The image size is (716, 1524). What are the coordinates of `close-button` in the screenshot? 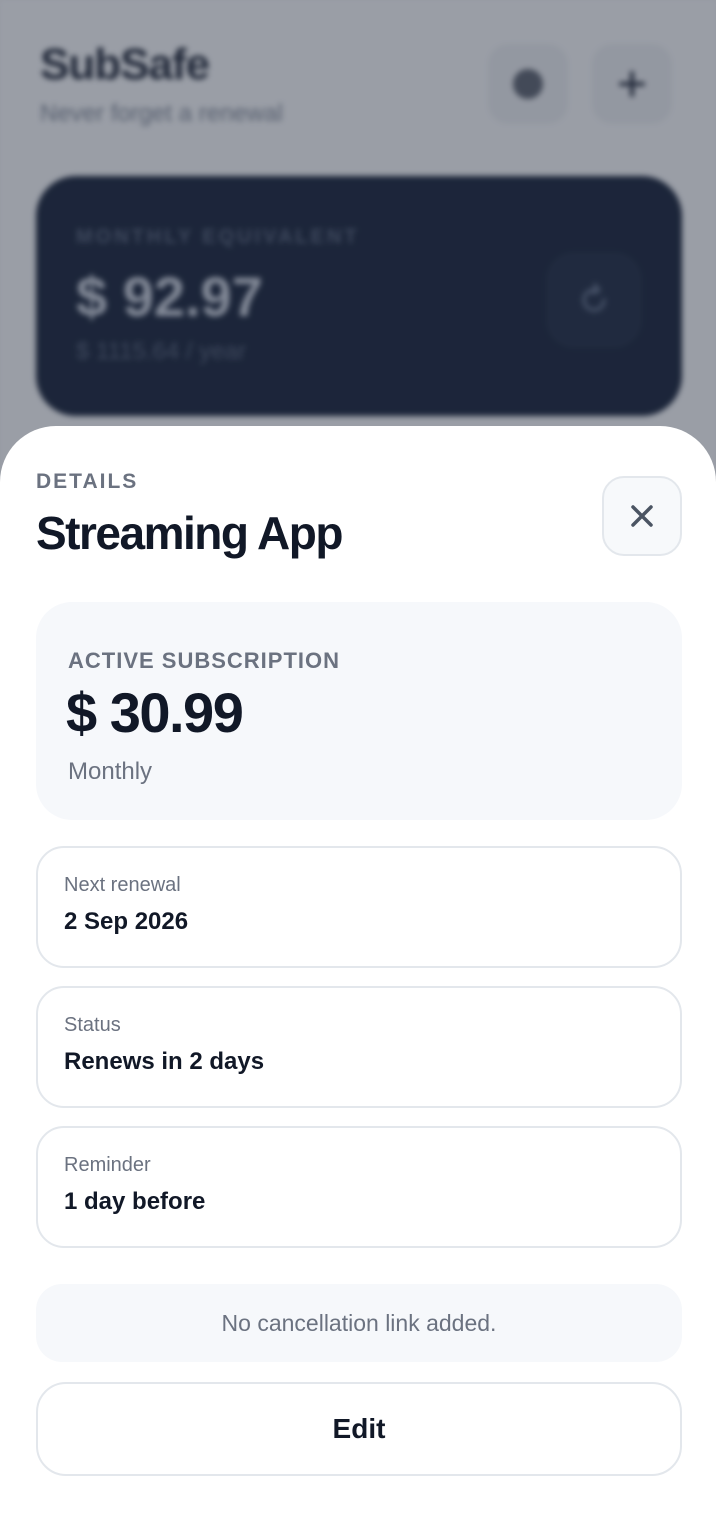 It's located at (642, 516).